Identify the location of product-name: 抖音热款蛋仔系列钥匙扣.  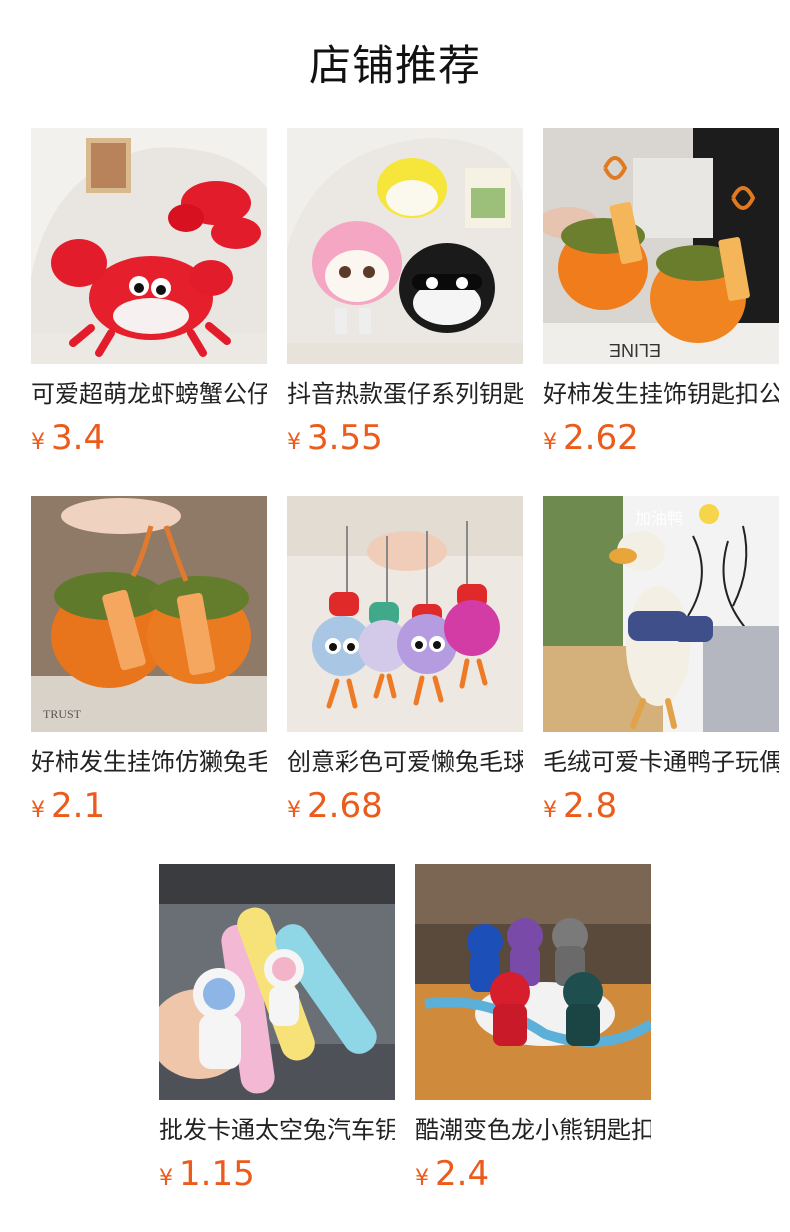
(405, 394).